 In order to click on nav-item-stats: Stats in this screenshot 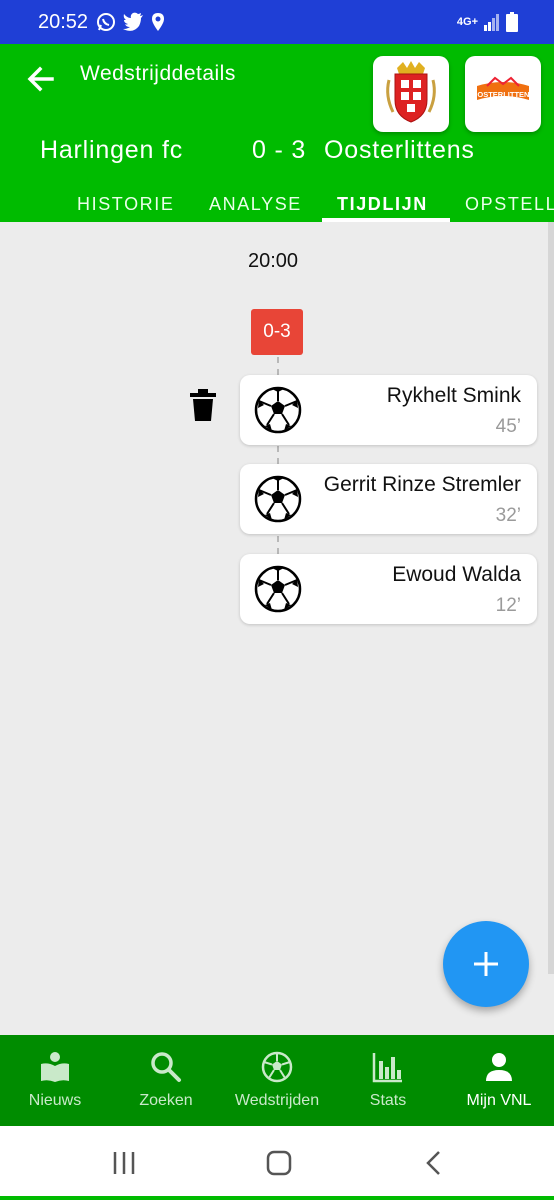, I will do `click(388, 1080)`.